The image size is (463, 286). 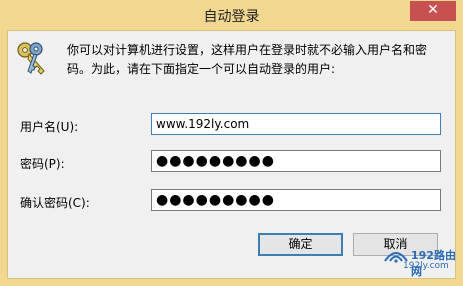 I want to click on watermark-url: 192ly.com, so click(x=426, y=266).